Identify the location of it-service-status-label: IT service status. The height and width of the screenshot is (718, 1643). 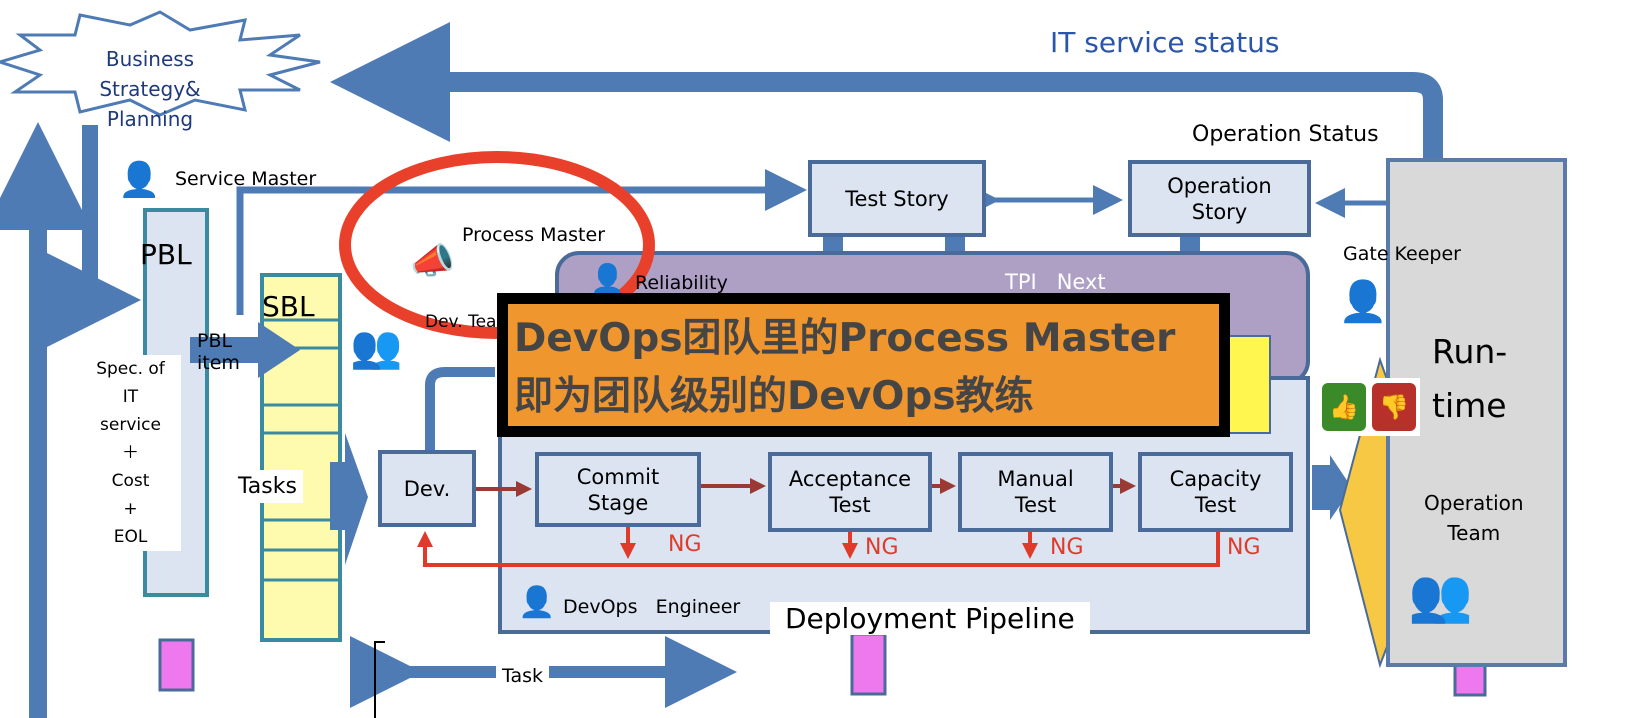
(1165, 42).